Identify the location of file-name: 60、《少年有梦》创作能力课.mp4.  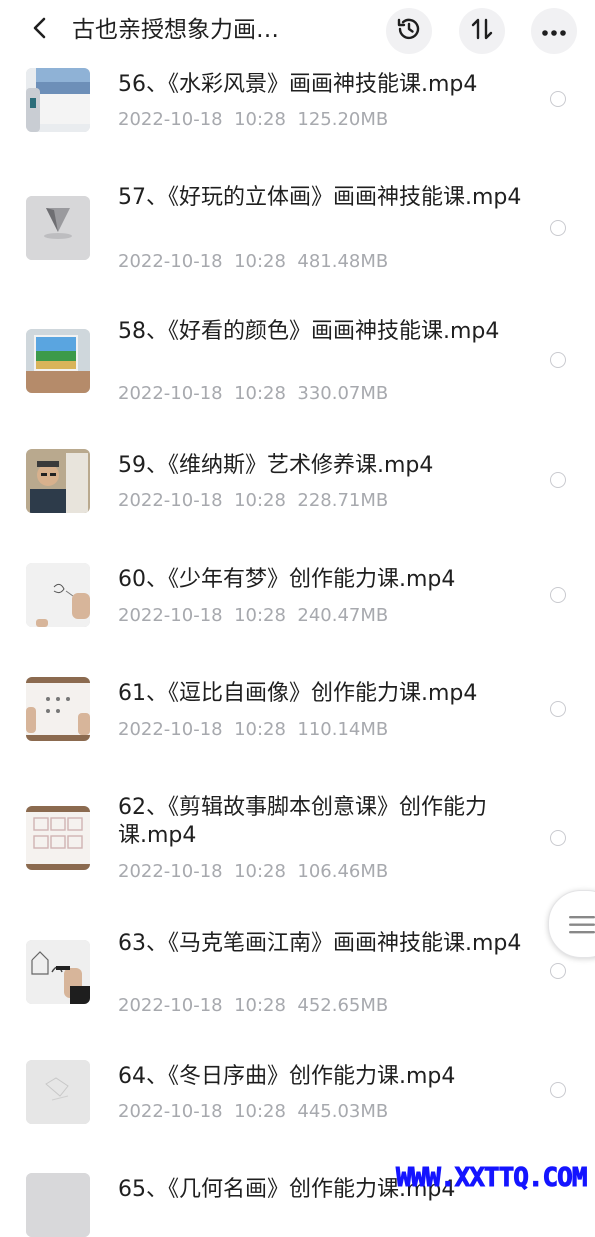
(287, 579).